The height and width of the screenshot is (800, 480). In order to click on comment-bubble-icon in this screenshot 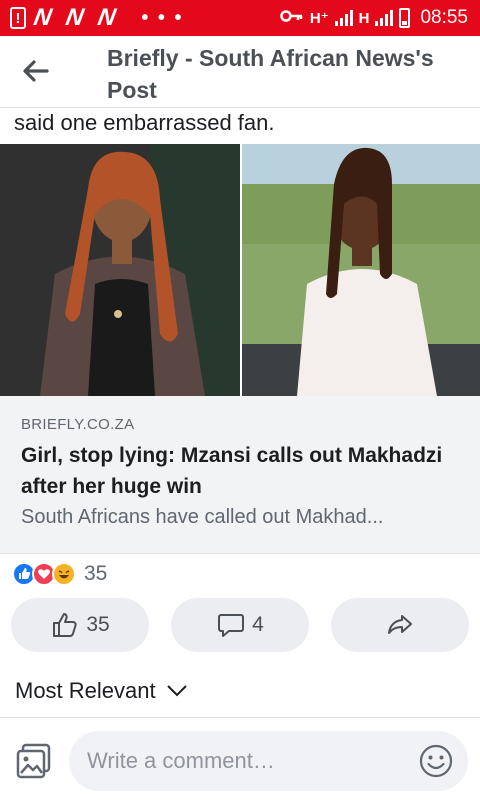, I will do `click(231, 625)`.